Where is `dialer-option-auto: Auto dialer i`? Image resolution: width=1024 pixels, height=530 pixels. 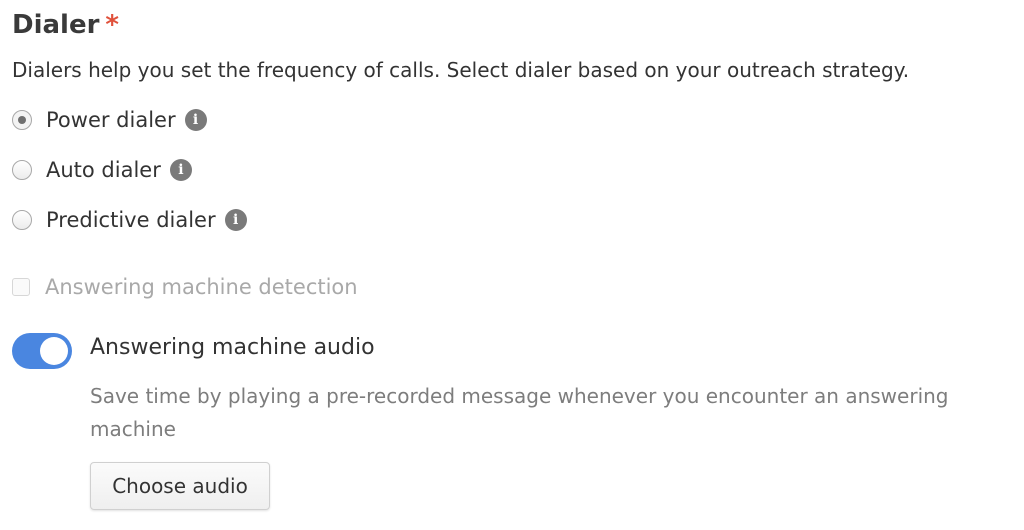
dialer-option-auto: Auto dialer i is located at coordinates (102, 170).